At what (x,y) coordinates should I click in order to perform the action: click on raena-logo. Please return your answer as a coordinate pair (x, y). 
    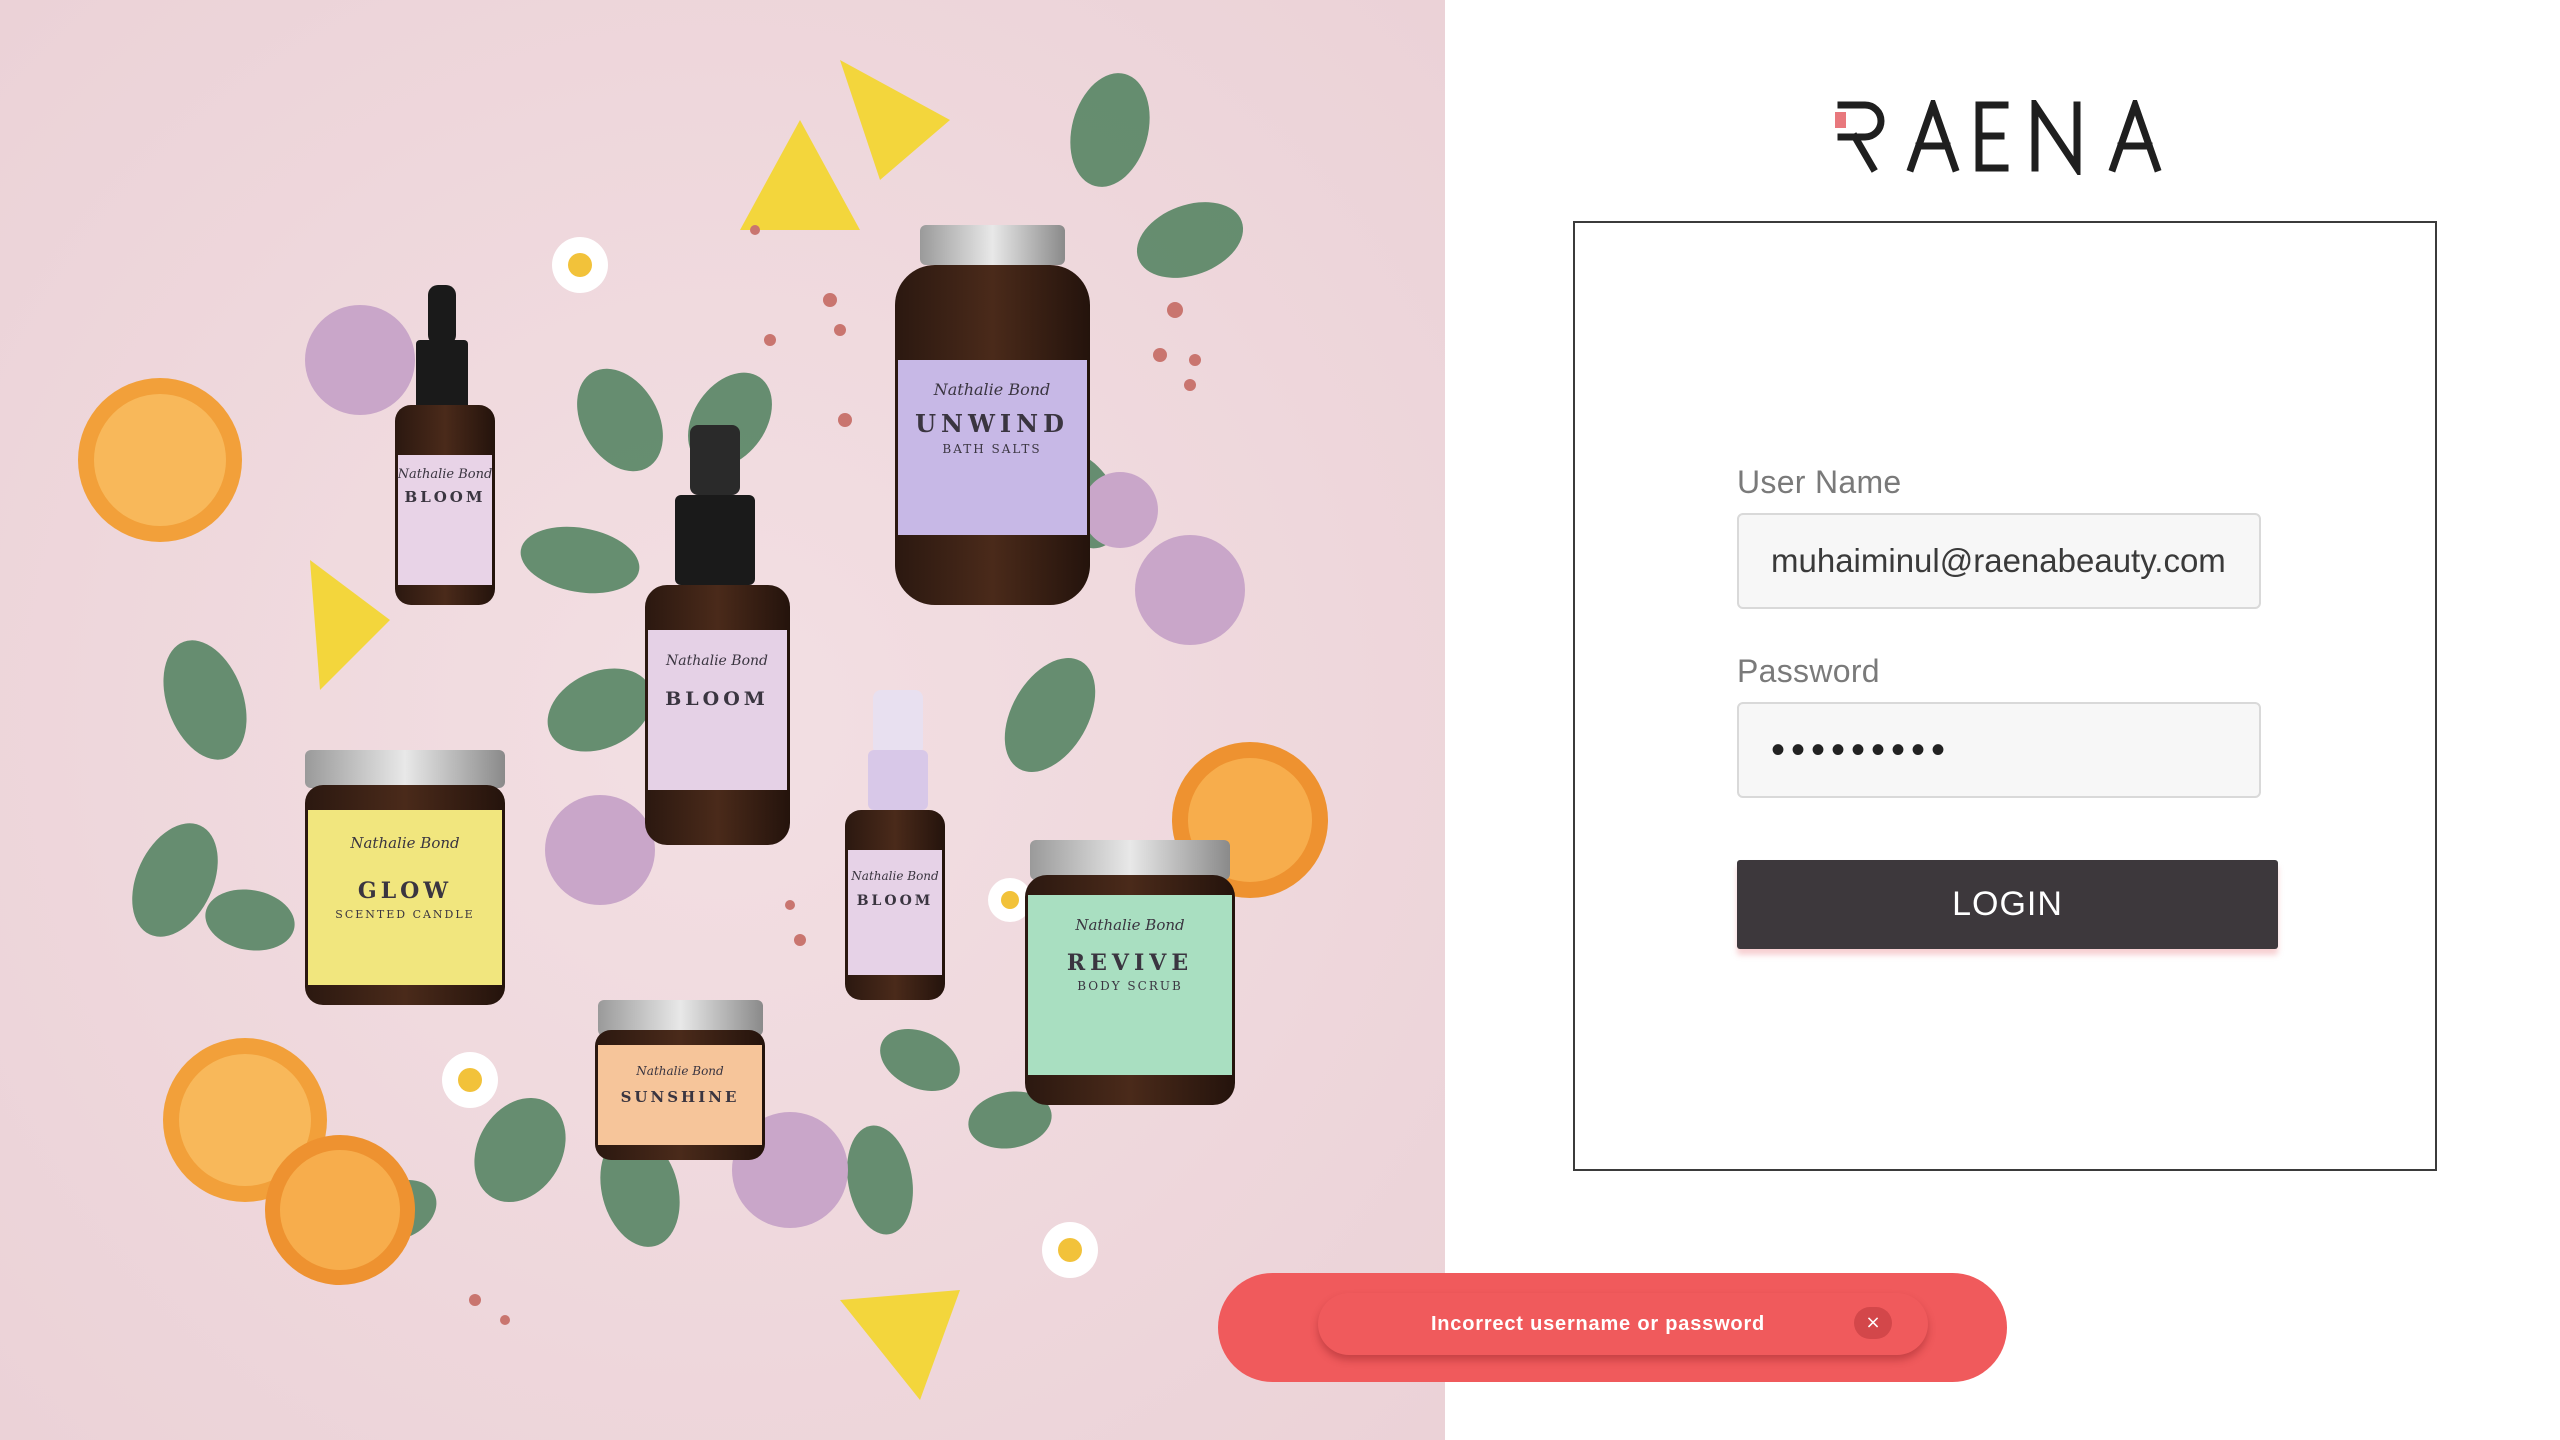
    Looking at the image, I should click on (2008, 136).